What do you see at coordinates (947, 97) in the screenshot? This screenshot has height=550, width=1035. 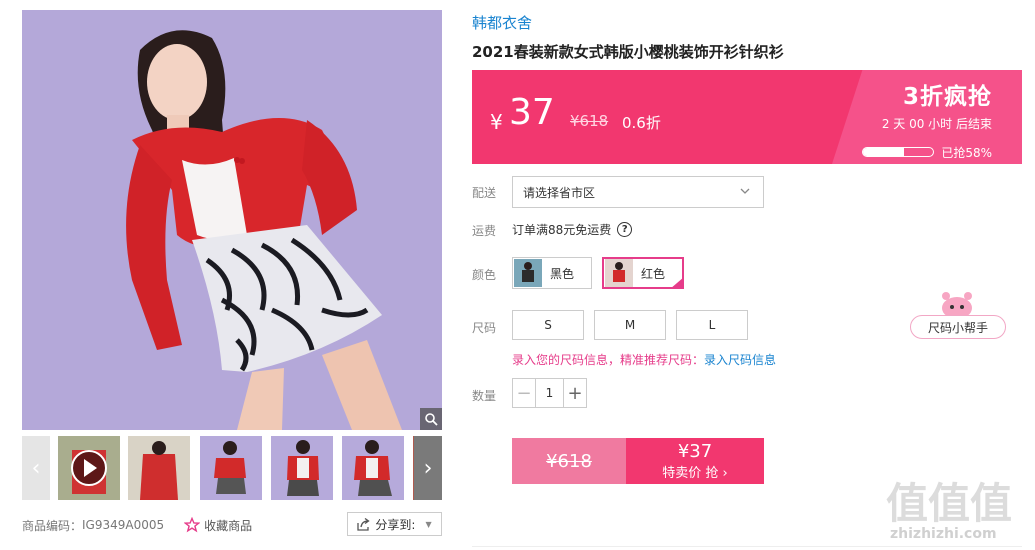 I see `promo-title: 3折疯抢` at bounding box center [947, 97].